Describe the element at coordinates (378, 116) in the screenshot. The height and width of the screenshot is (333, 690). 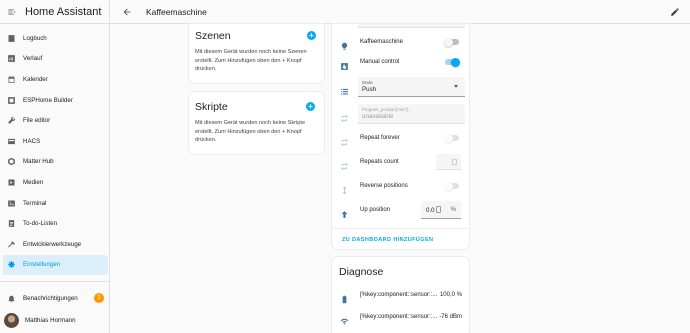
I see `program-position-value: unavailable` at that location.